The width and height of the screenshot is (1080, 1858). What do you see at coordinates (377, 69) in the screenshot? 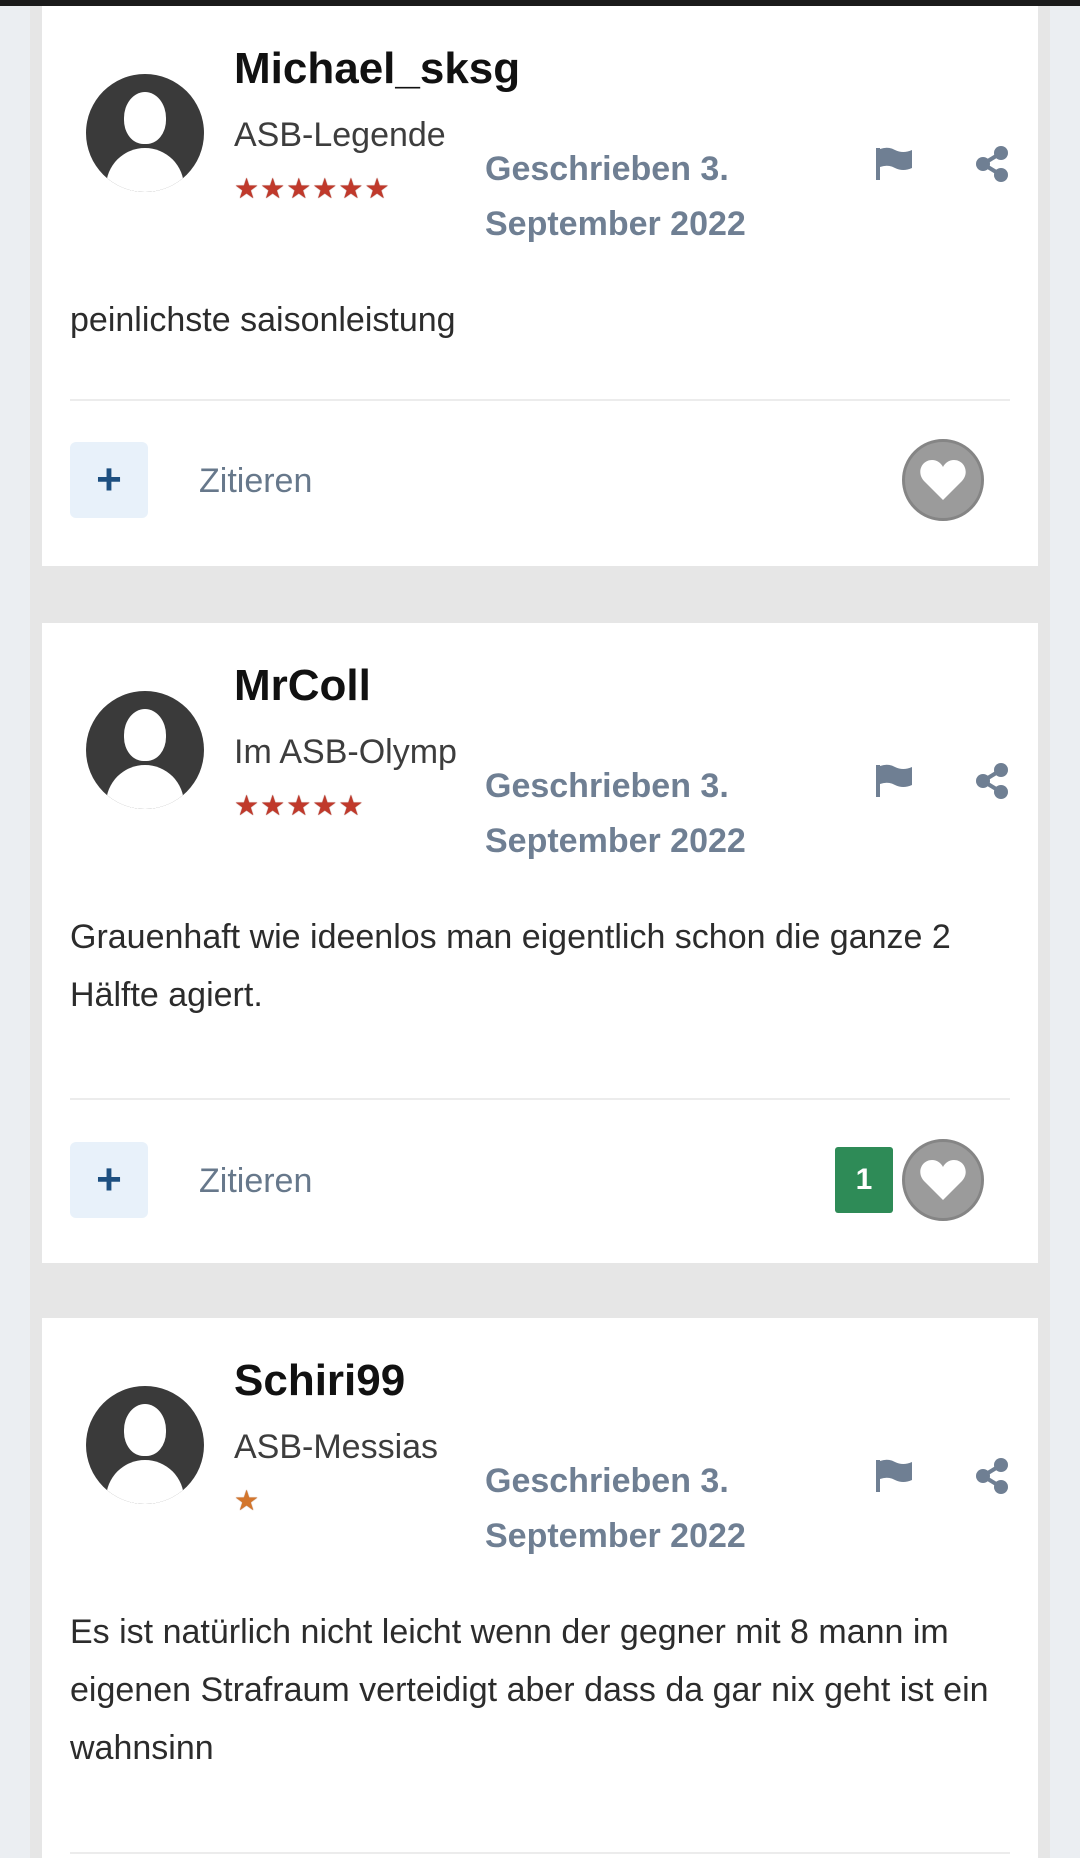
I see `author-name: Michael_sksg` at bounding box center [377, 69].